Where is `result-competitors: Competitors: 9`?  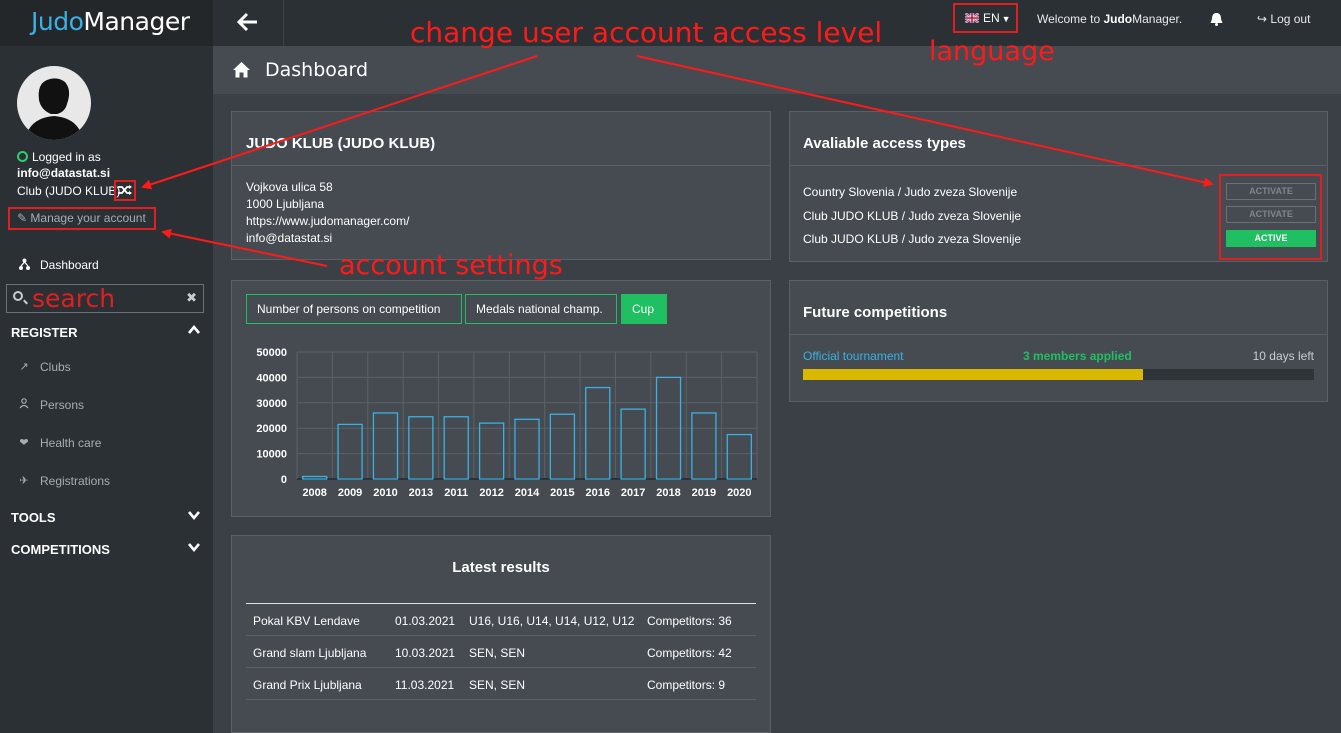 result-competitors: Competitors: 9 is located at coordinates (686, 685).